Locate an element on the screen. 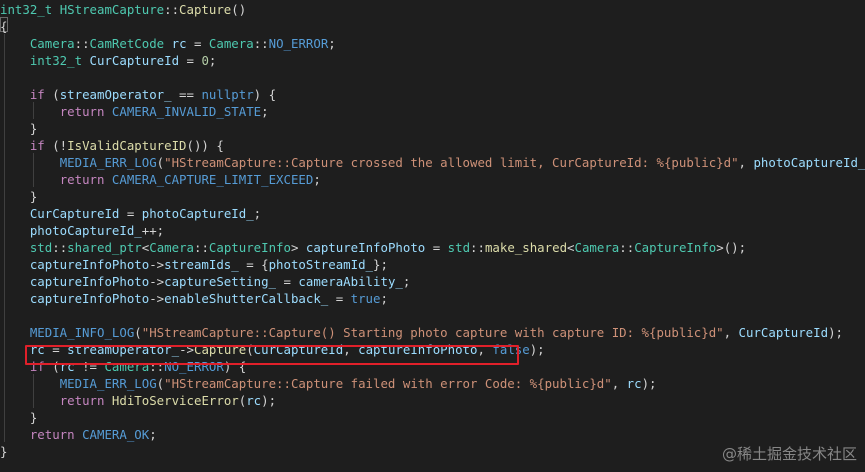  code-token: -> is located at coordinates (157, 281).